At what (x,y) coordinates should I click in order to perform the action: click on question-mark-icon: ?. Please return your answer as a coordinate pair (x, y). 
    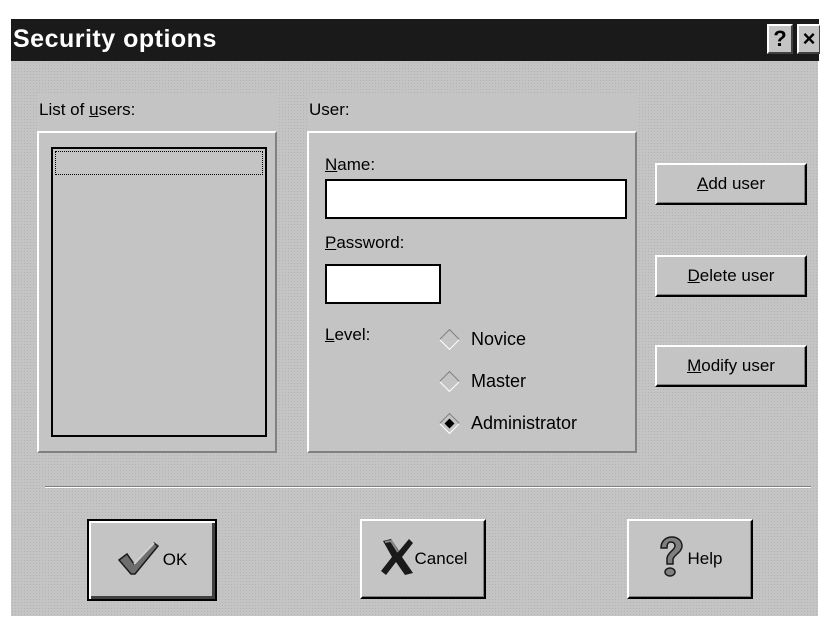
    Looking at the image, I should click on (780, 38).